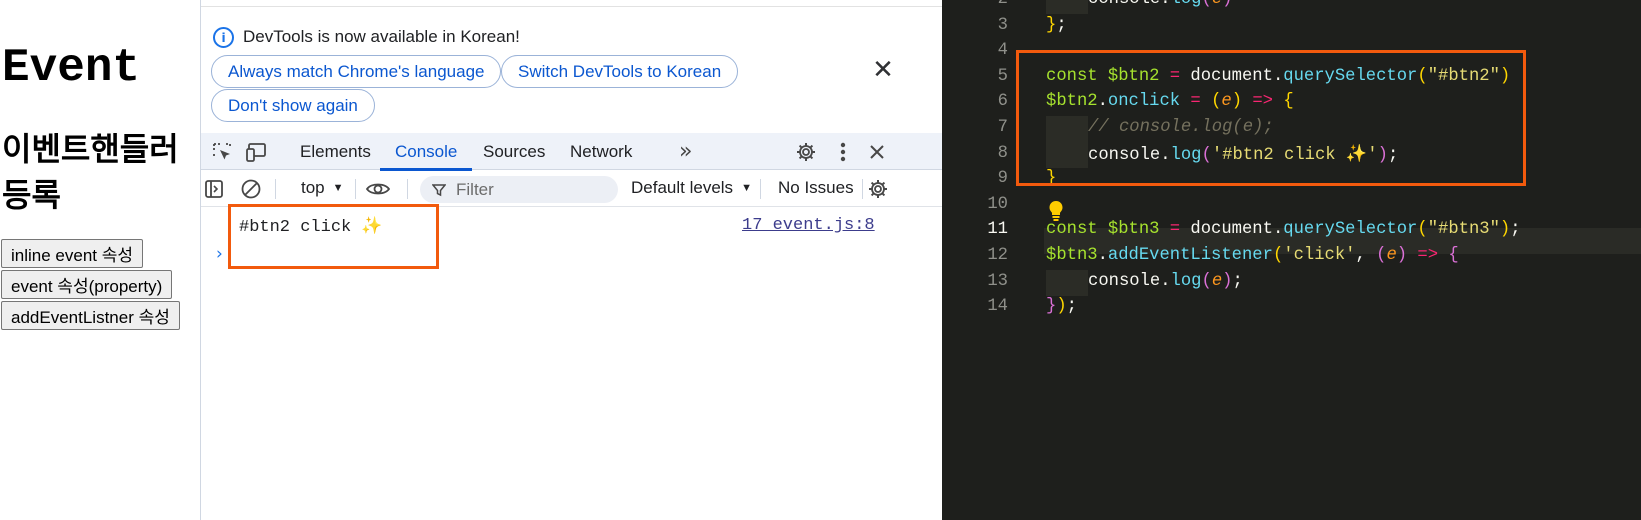 The width and height of the screenshot is (1641, 520). I want to click on lightbulb-icon, so click(1056, 211).